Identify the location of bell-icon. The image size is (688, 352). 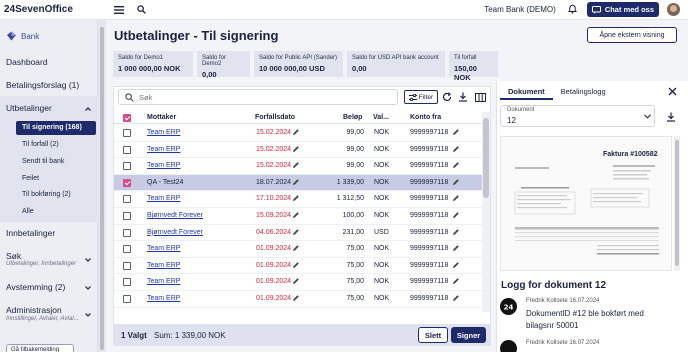
(572, 10).